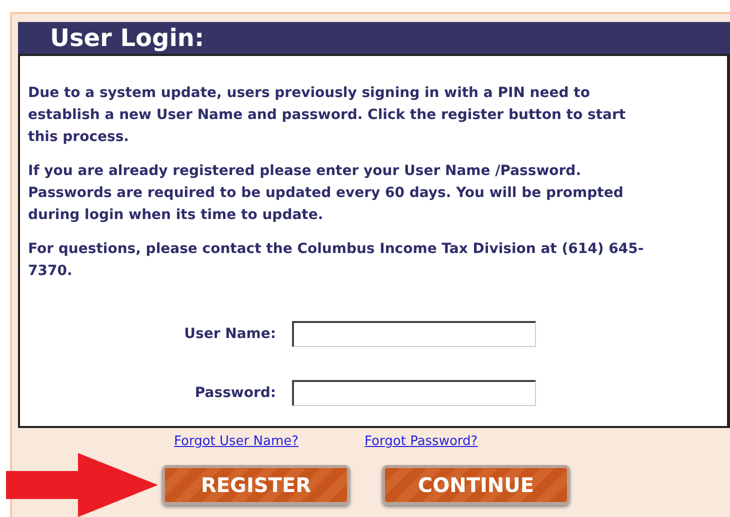  Describe the element at coordinates (82, 485) in the screenshot. I see `arrow-icon` at that location.